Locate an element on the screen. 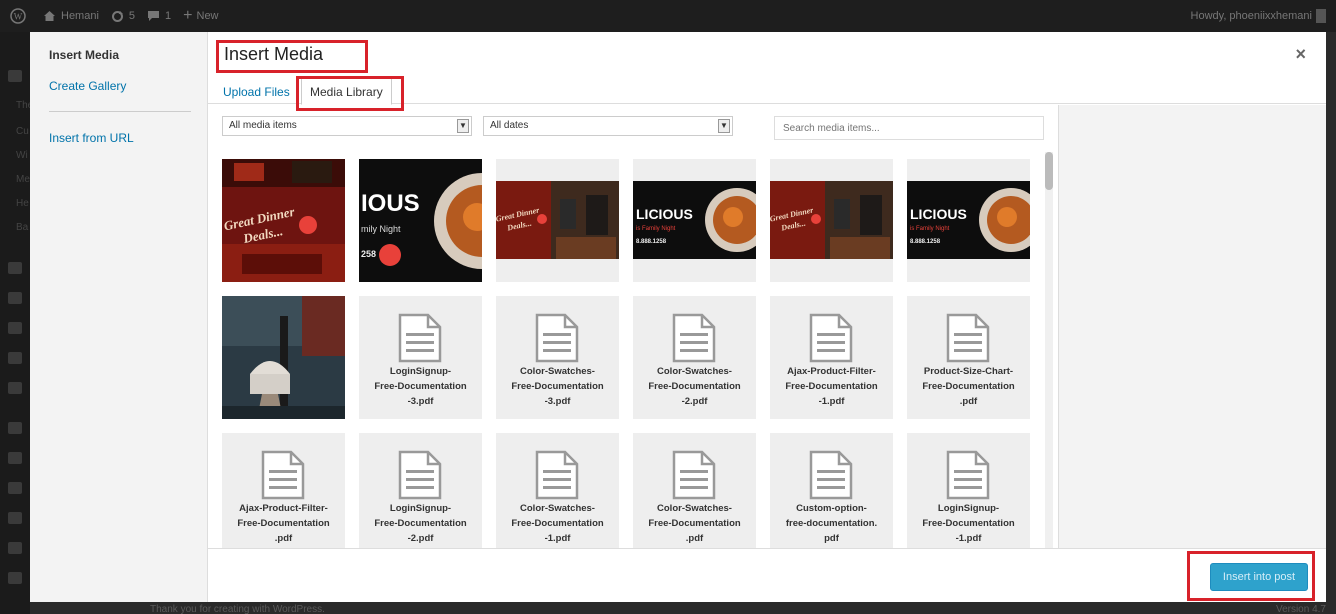  attachment-thumbnail: LoginSignup- Free-Documentation -1.pdf is located at coordinates (968, 490).